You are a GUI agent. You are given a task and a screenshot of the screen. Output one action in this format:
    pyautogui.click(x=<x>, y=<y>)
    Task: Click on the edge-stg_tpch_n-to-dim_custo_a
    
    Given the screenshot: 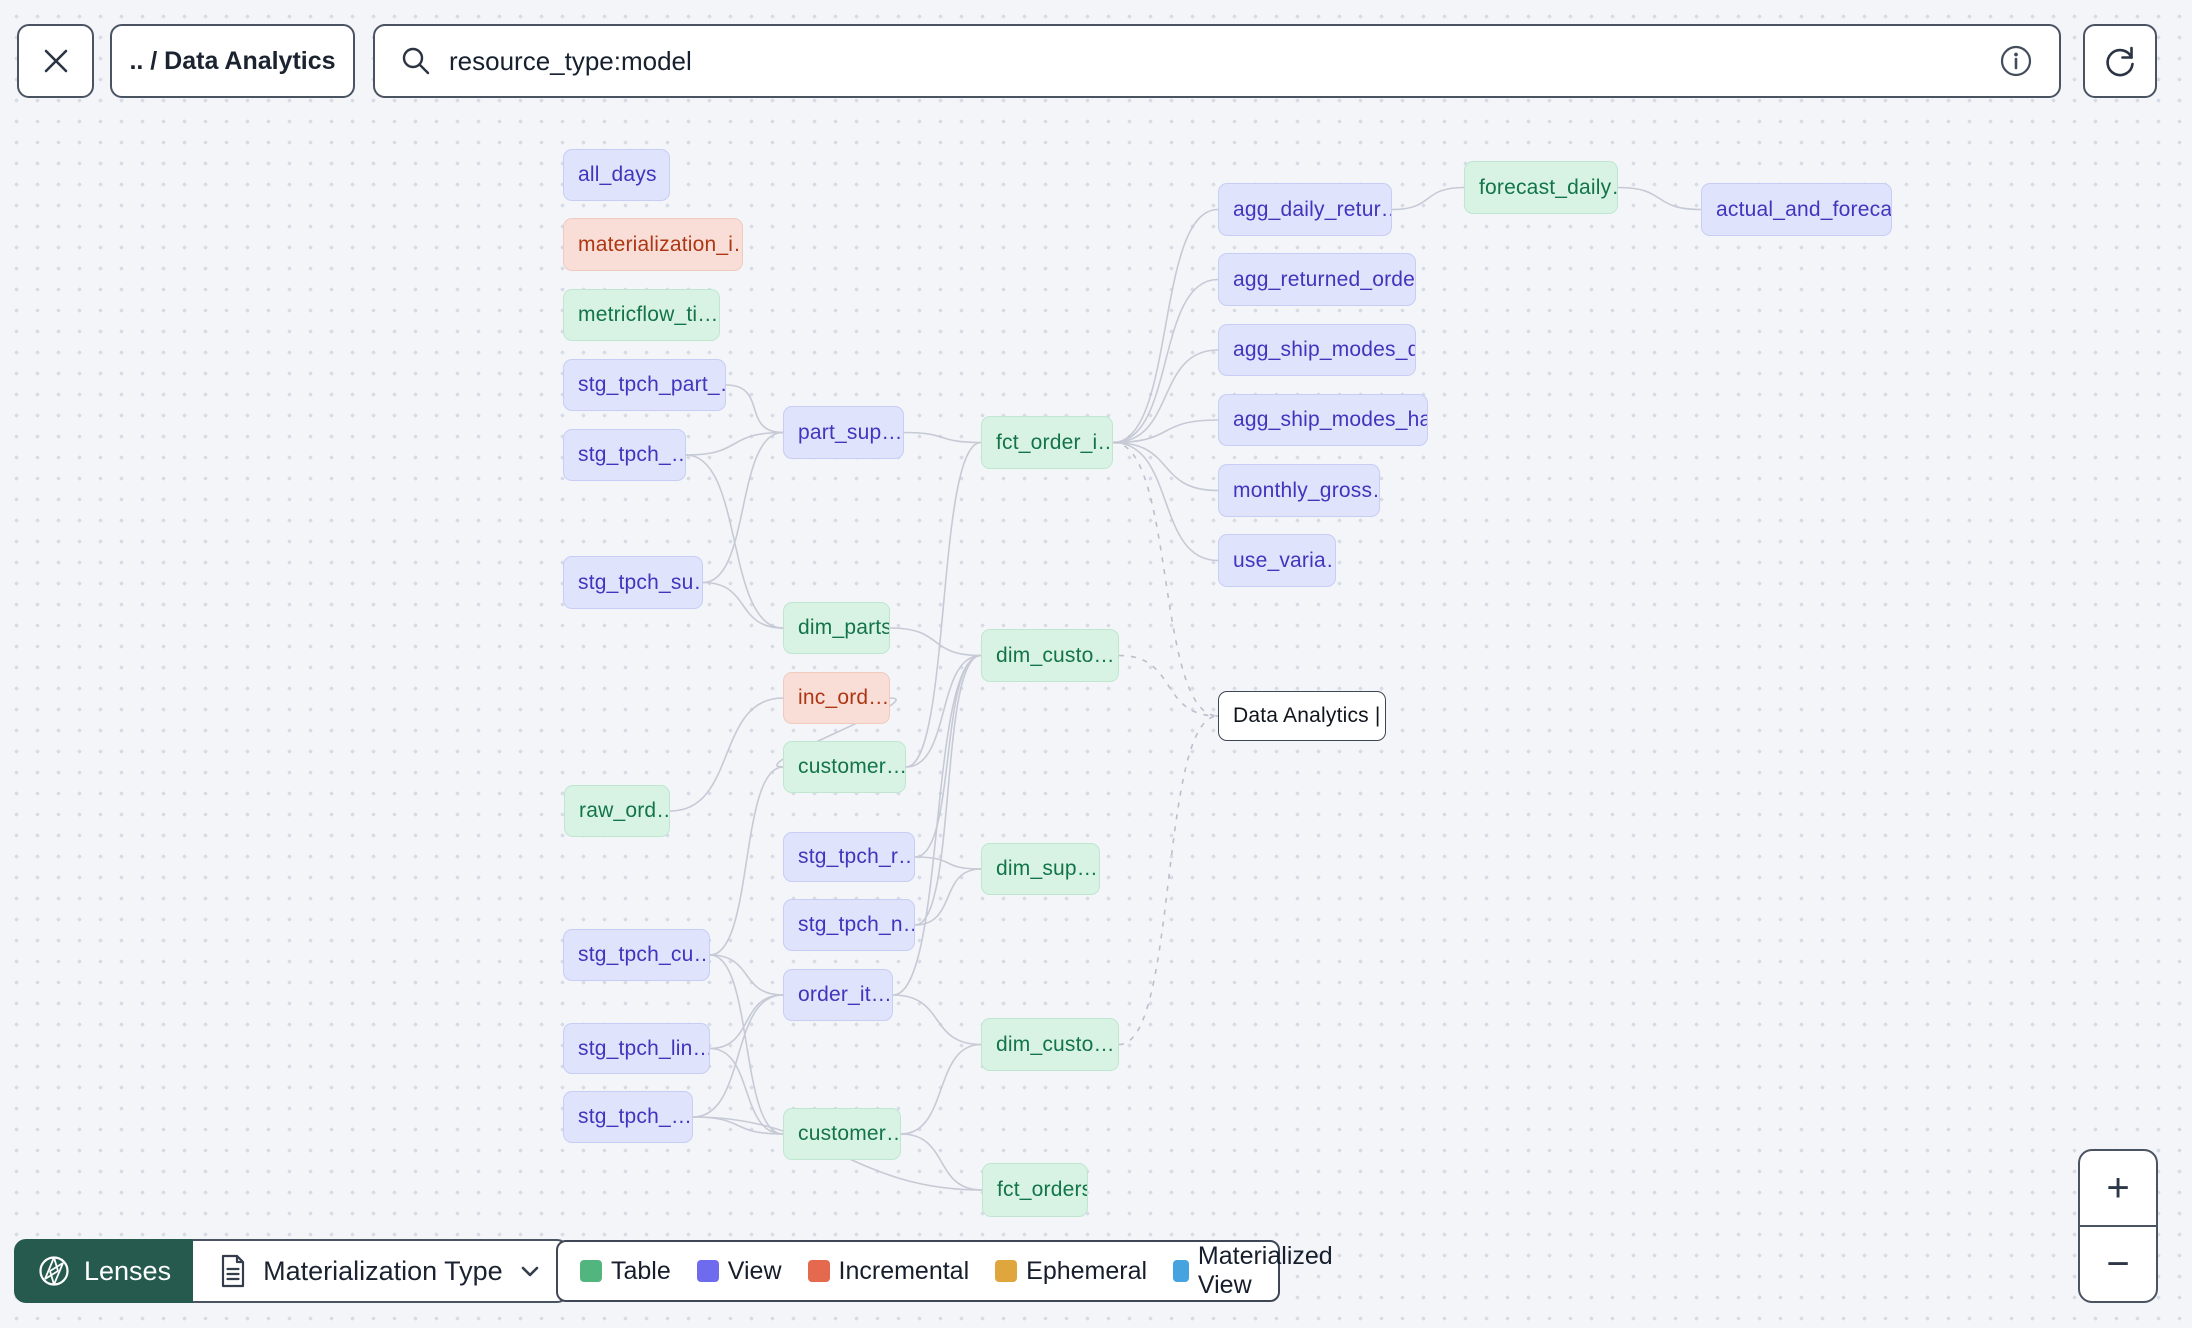 What is the action you would take?
    pyautogui.click(x=948, y=790)
    